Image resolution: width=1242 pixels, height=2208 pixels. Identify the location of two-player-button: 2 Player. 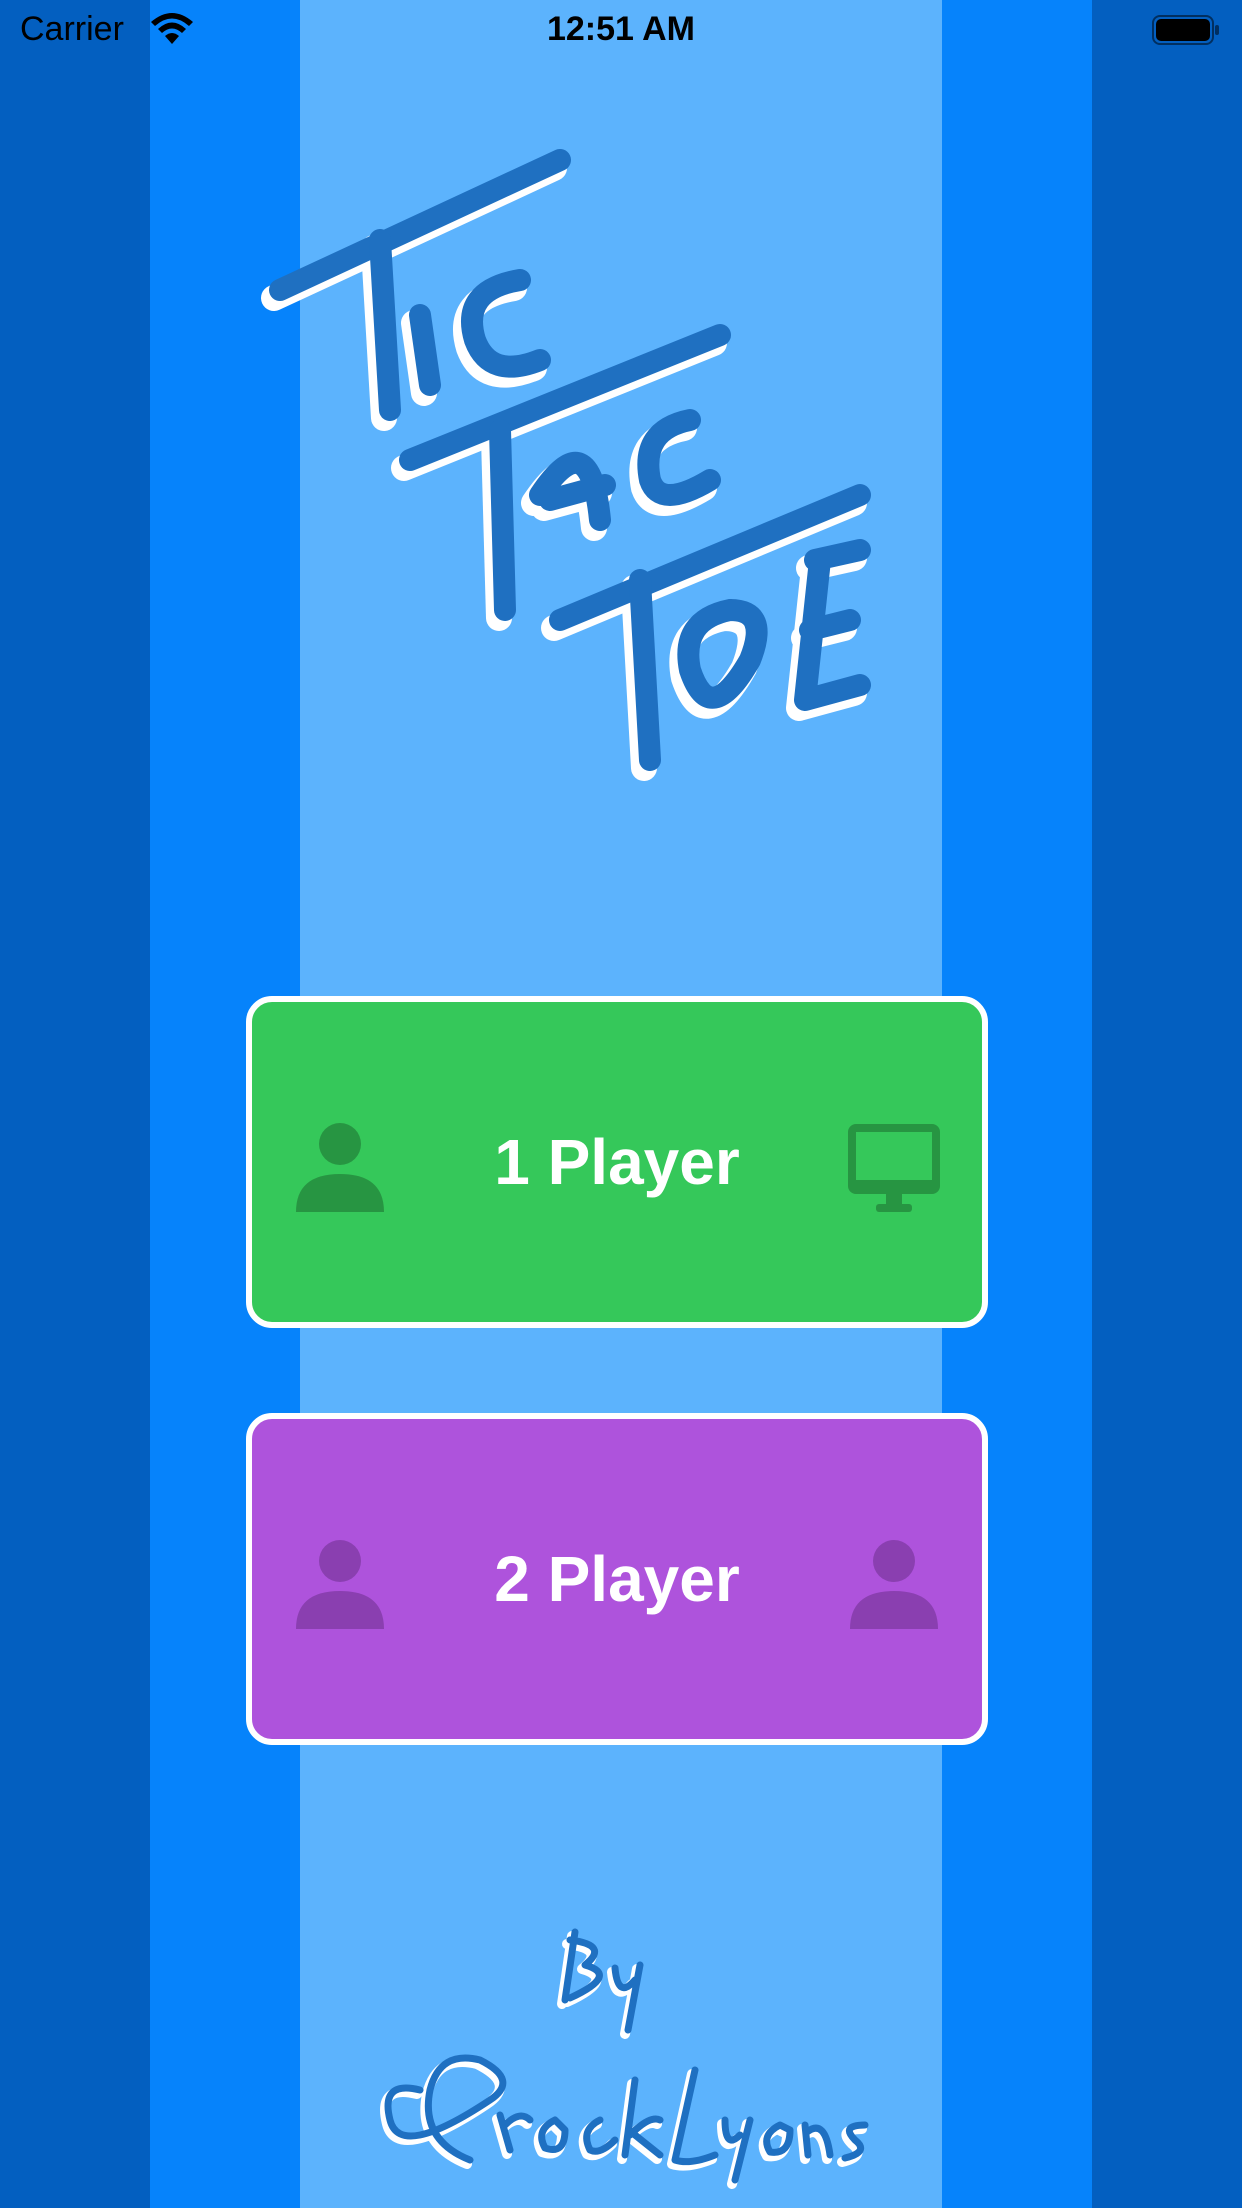
(617, 1579).